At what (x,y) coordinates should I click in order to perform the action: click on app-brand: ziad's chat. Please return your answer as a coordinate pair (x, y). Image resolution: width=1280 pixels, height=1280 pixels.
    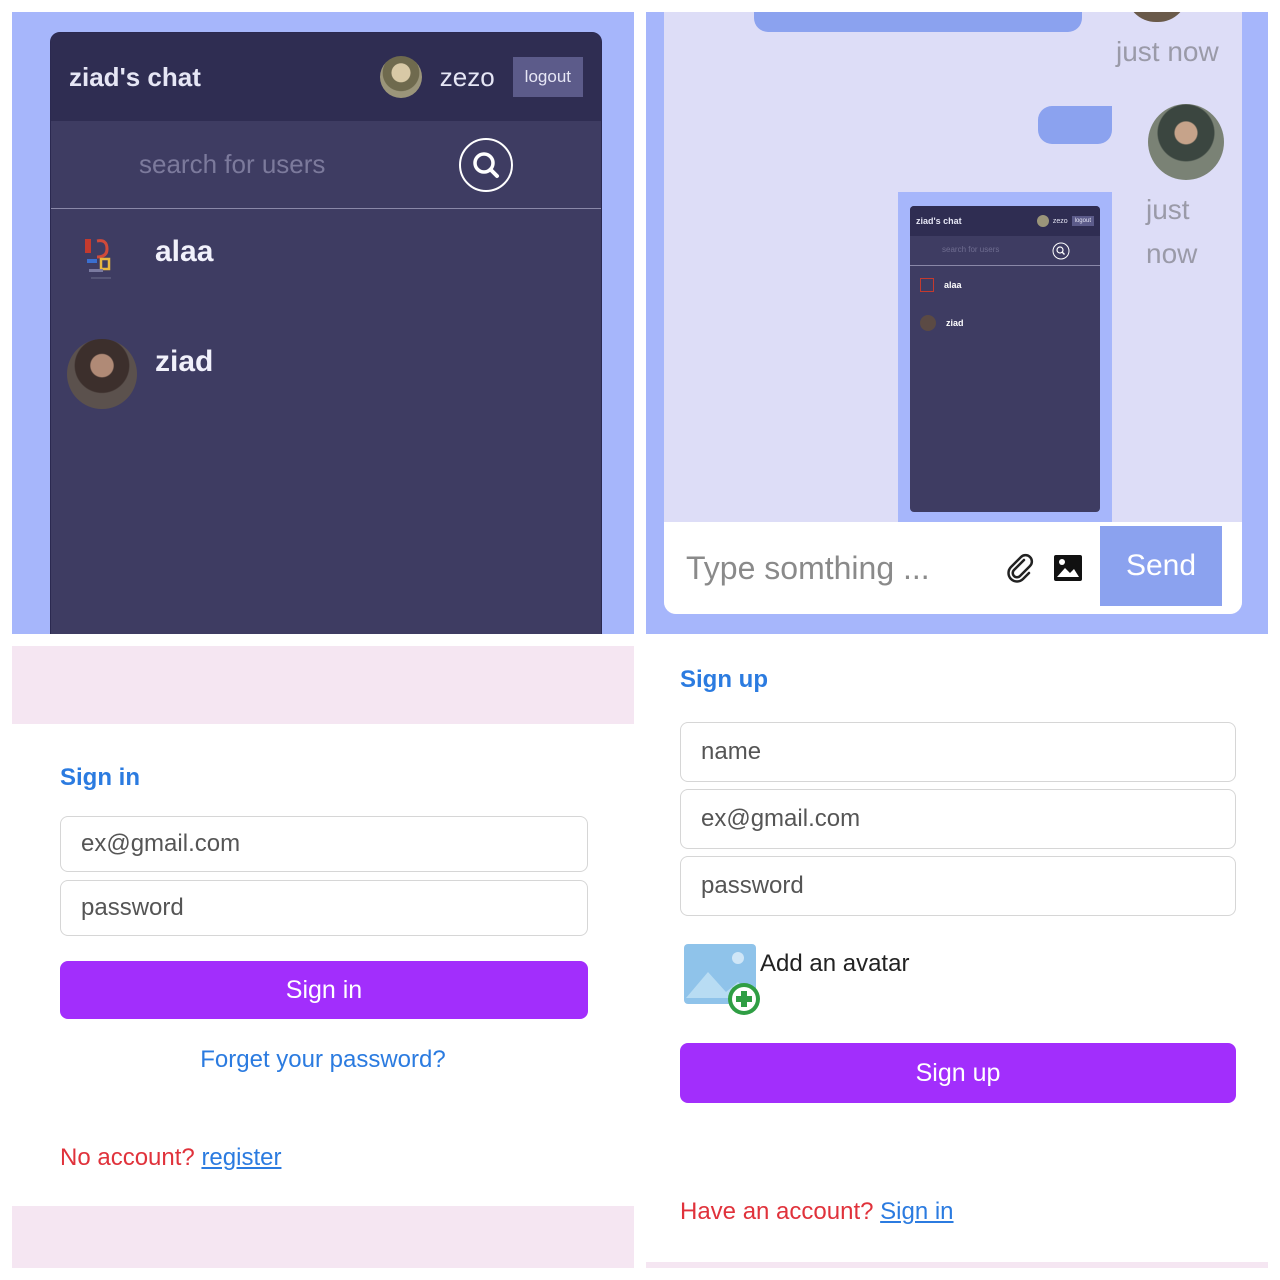
    Looking at the image, I should click on (135, 76).